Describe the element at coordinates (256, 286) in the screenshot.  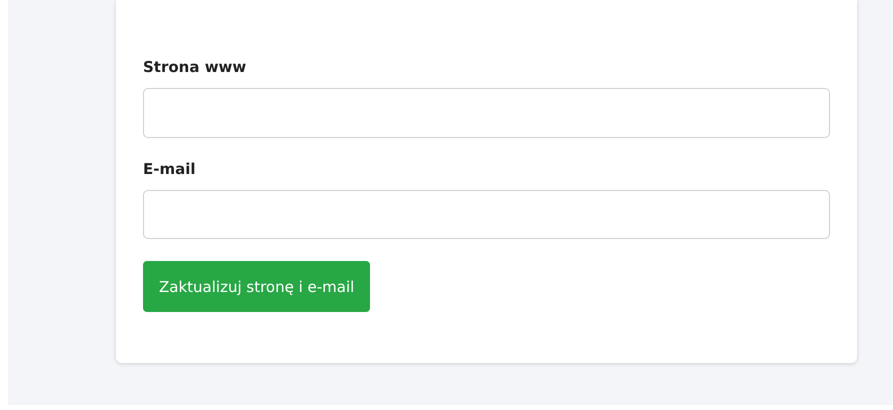
I see `submit-button: Zaktualizuj stronę i e-mail` at that location.